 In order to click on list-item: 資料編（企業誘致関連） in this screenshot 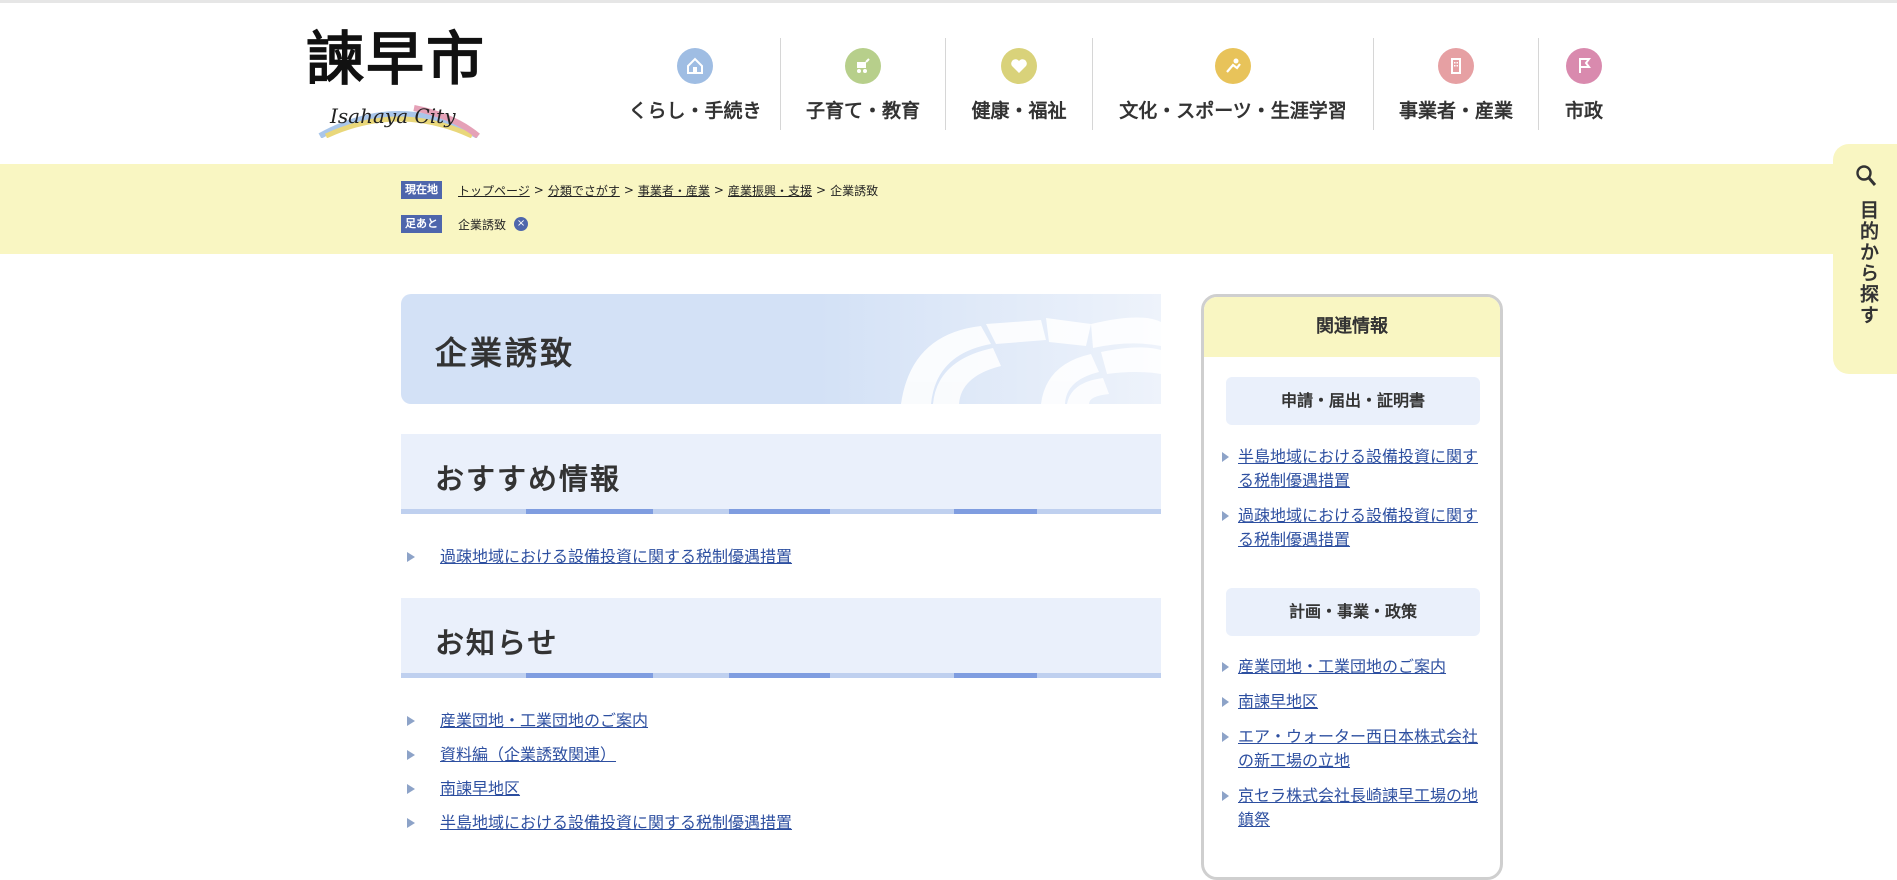, I will do `click(599, 760)`.